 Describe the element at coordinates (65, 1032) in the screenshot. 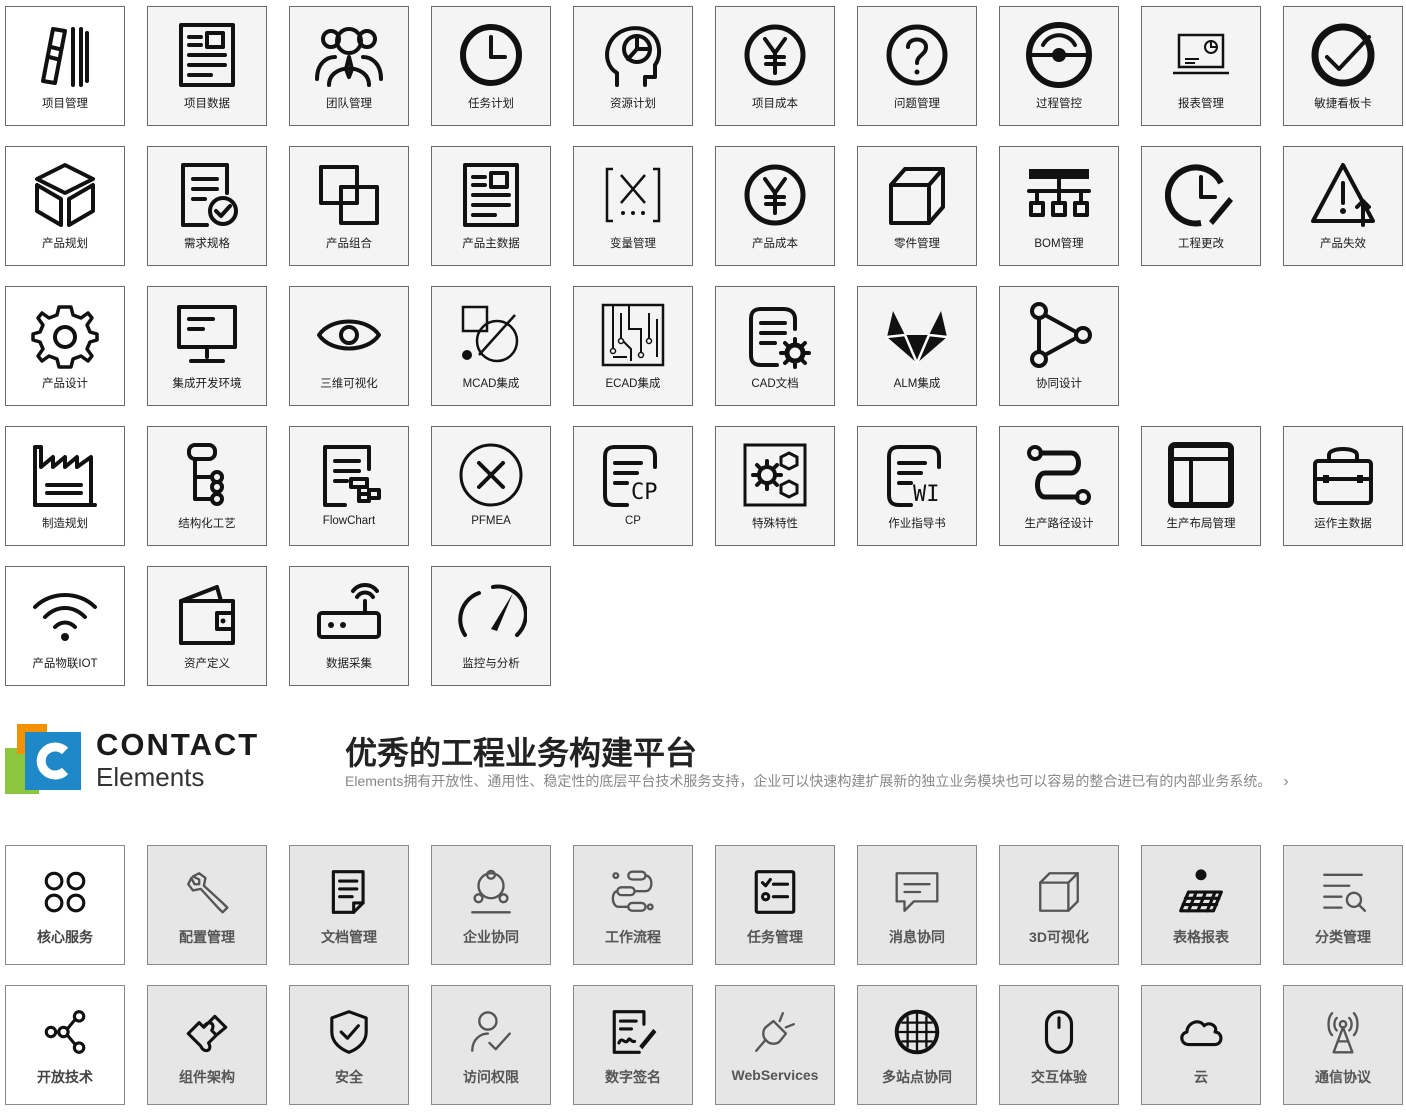

I see `share-icon` at that location.